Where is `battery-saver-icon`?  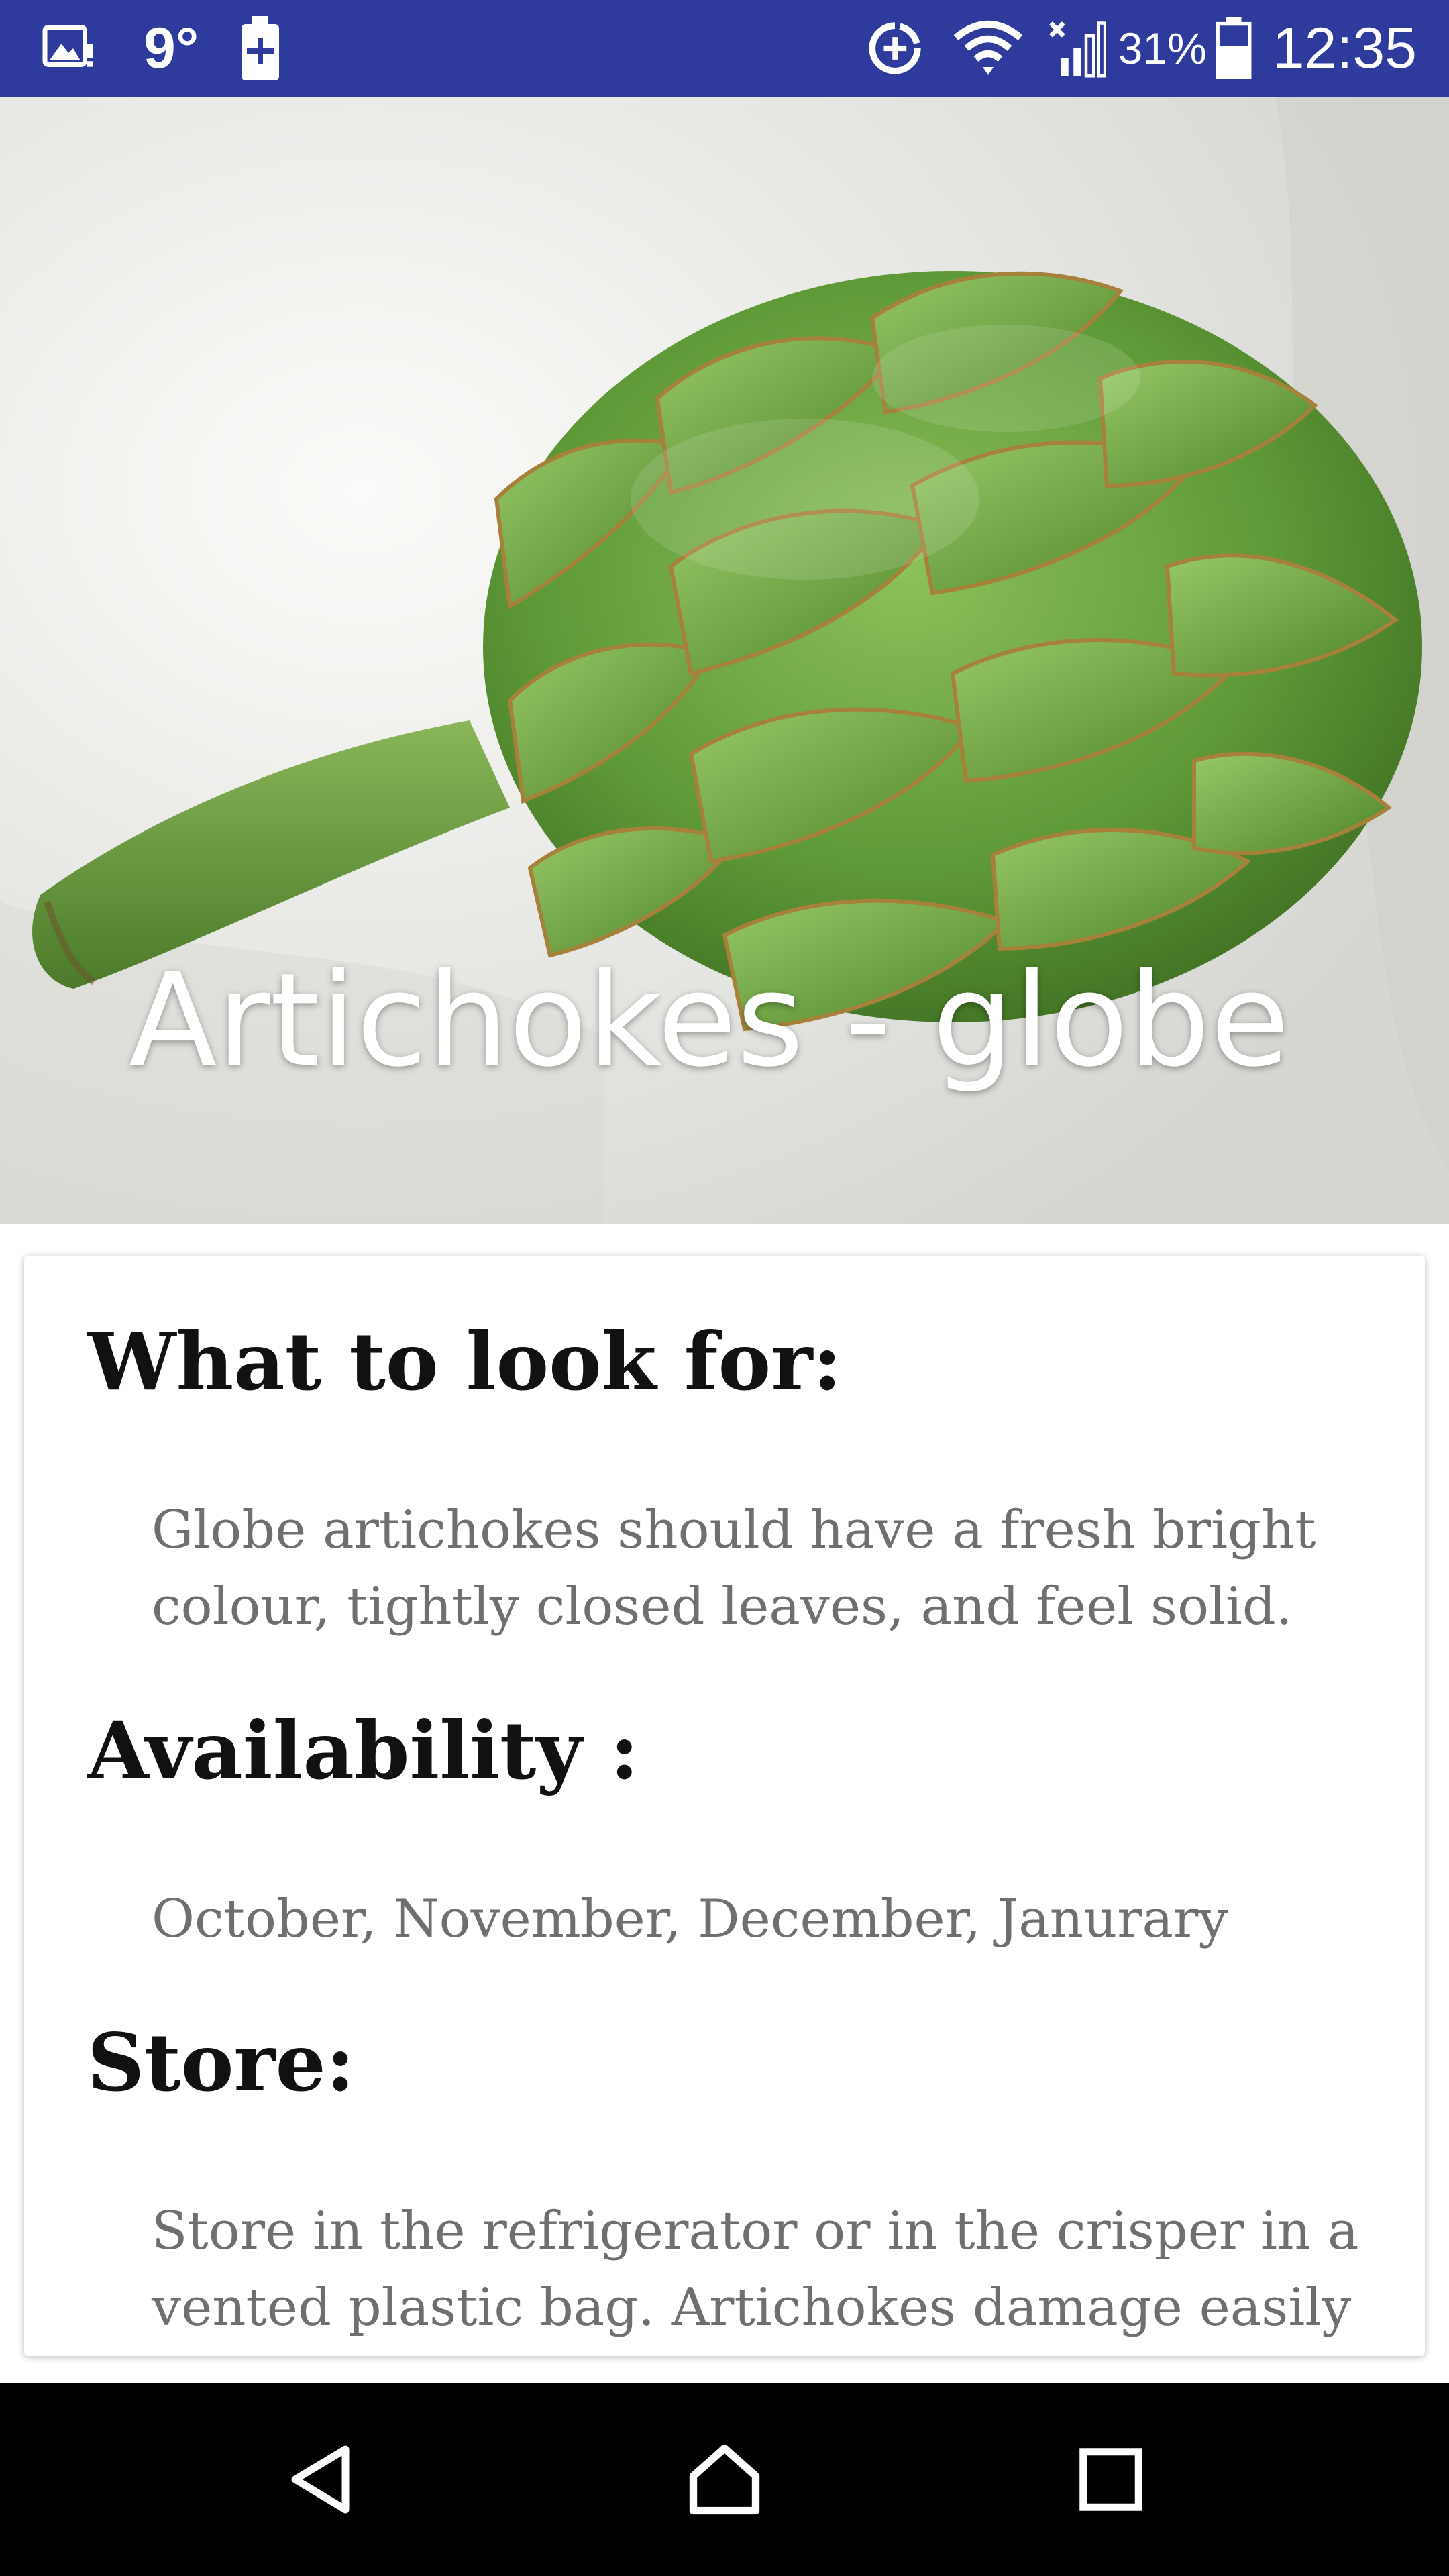 battery-saver-icon is located at coordinates (260, 48).